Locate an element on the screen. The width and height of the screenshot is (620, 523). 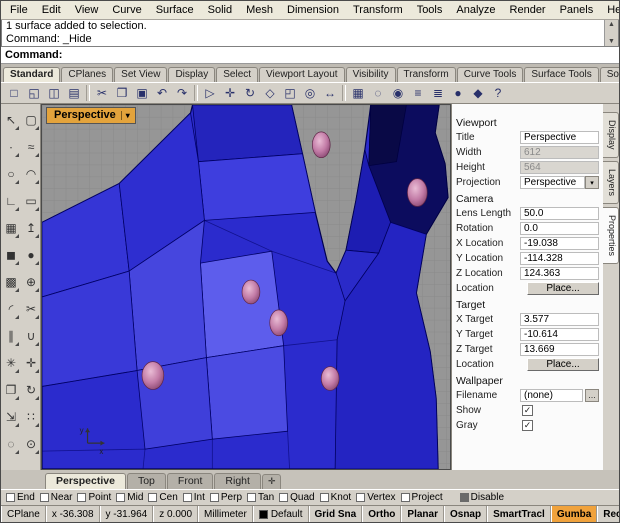
osnap-tan: Tan is located at coordinates (260, 497).